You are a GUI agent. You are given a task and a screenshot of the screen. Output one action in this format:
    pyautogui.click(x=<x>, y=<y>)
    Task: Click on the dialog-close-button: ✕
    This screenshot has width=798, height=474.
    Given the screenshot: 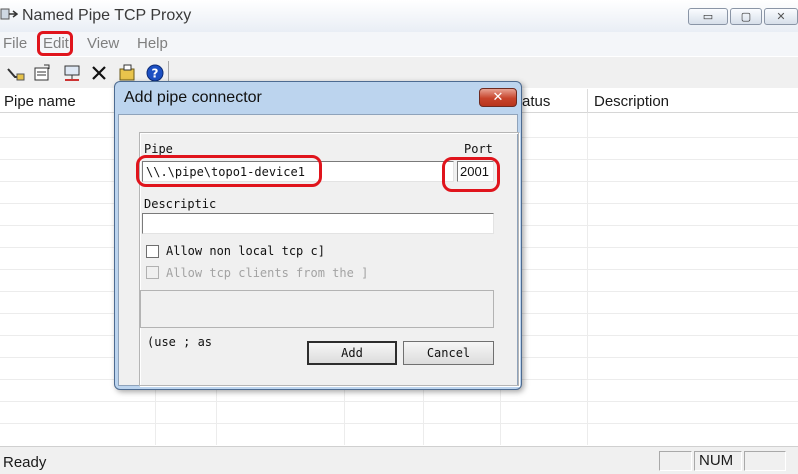 What is the action you would take?
    pyautogui.click(x=498, y=97)
    